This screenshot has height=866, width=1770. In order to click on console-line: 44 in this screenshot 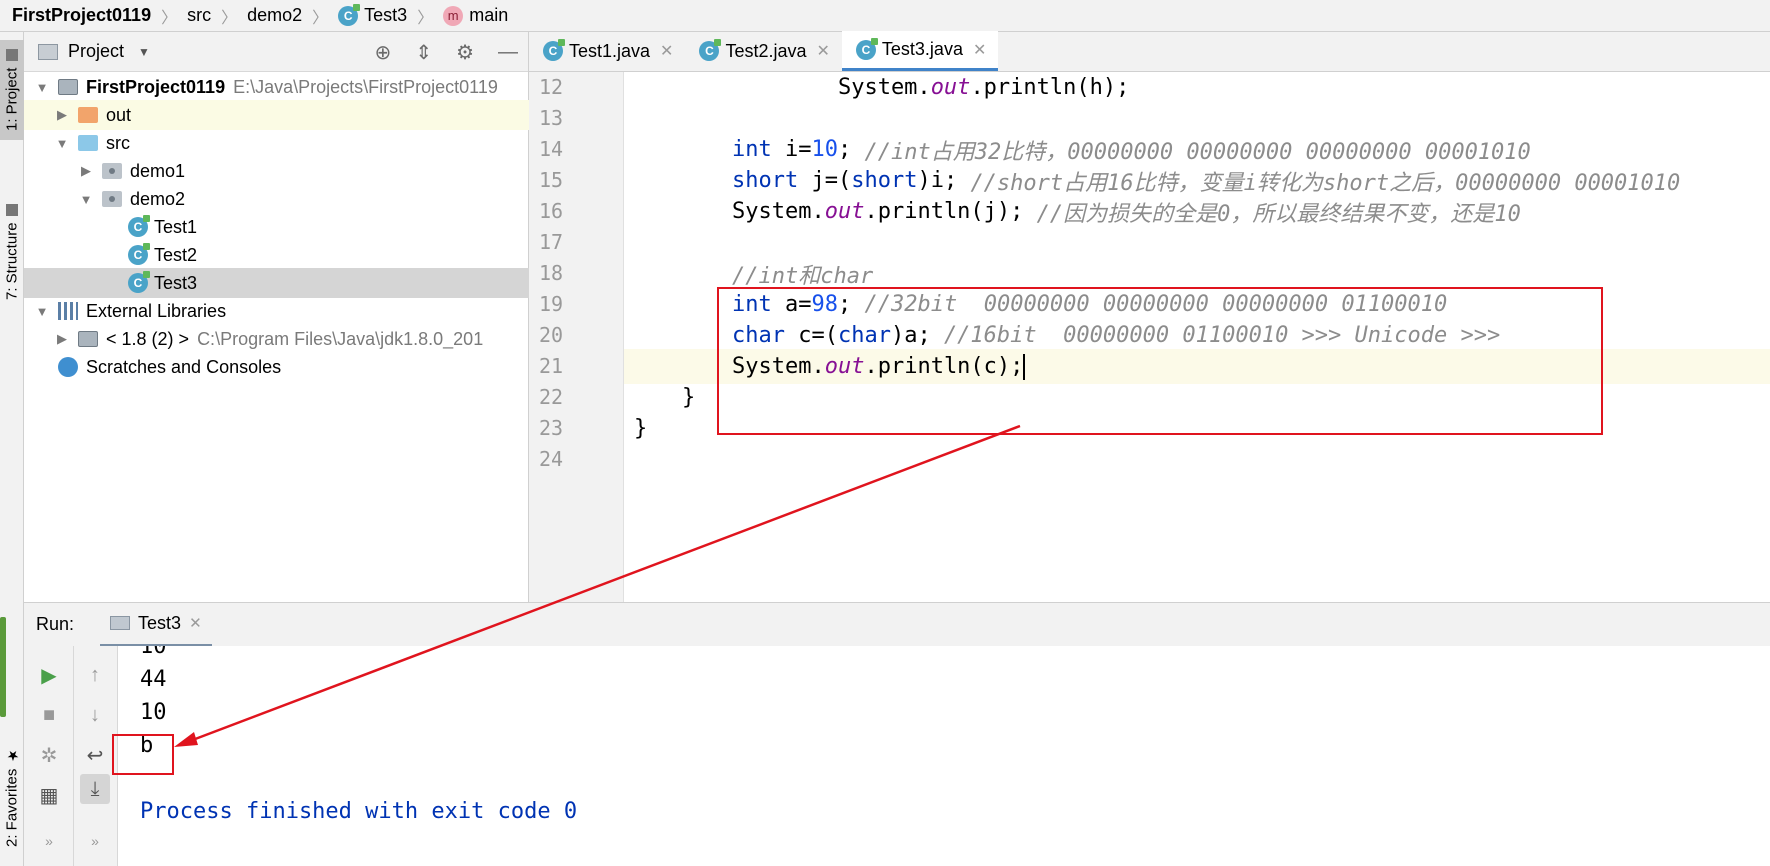, I will do `click(153, 679)`.